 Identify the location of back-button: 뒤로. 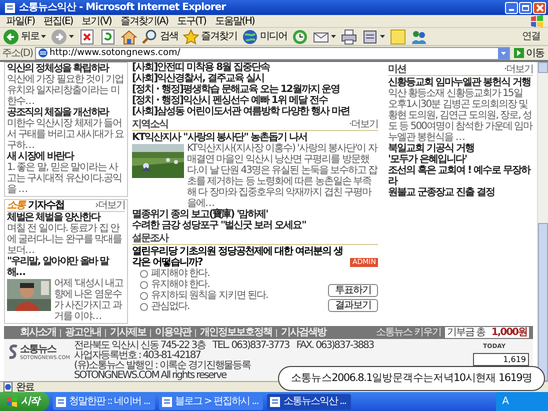
(24, 36).